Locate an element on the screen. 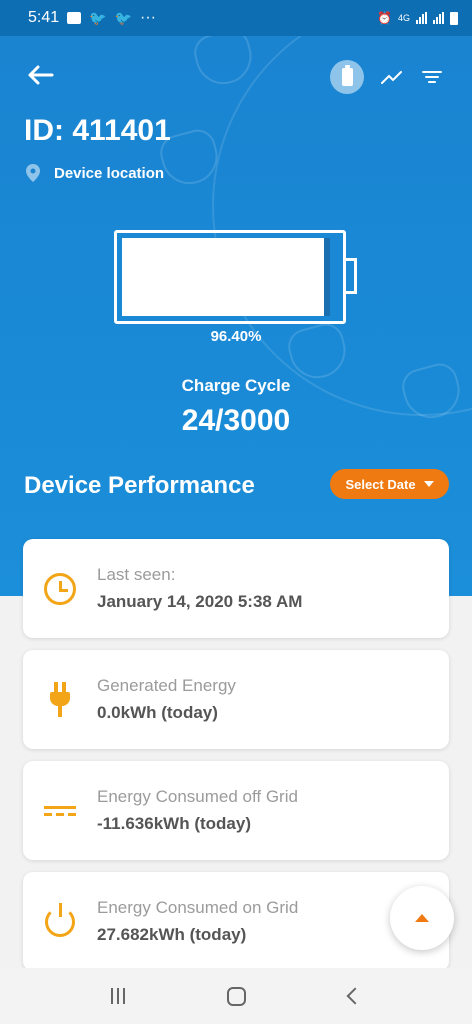  select-date-button: Select Date is located at coordinates (389, 484).